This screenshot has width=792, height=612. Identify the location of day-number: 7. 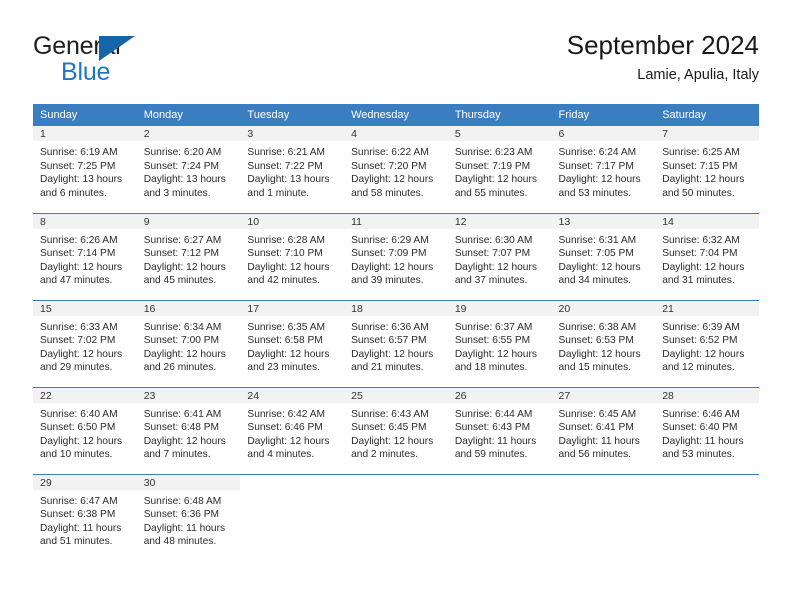
(707, 134).